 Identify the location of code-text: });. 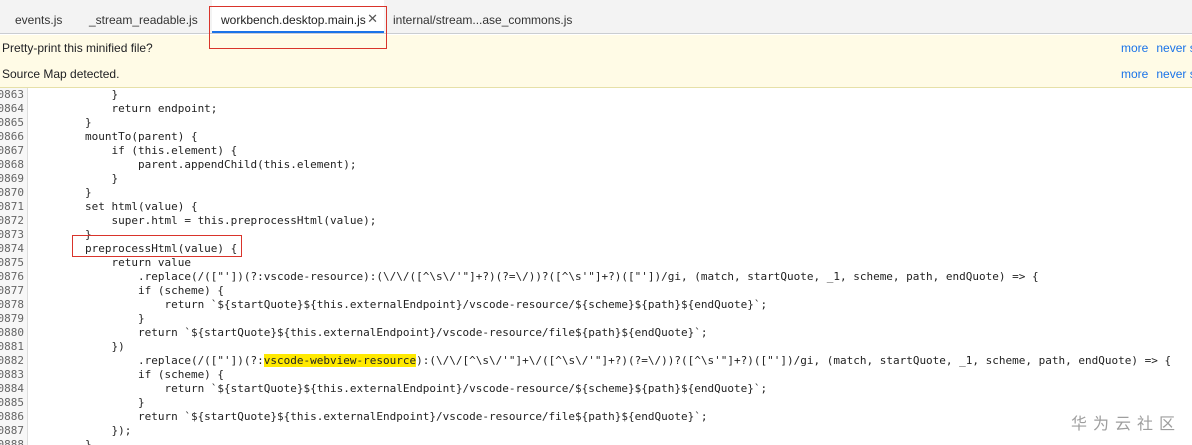
(82, 430).